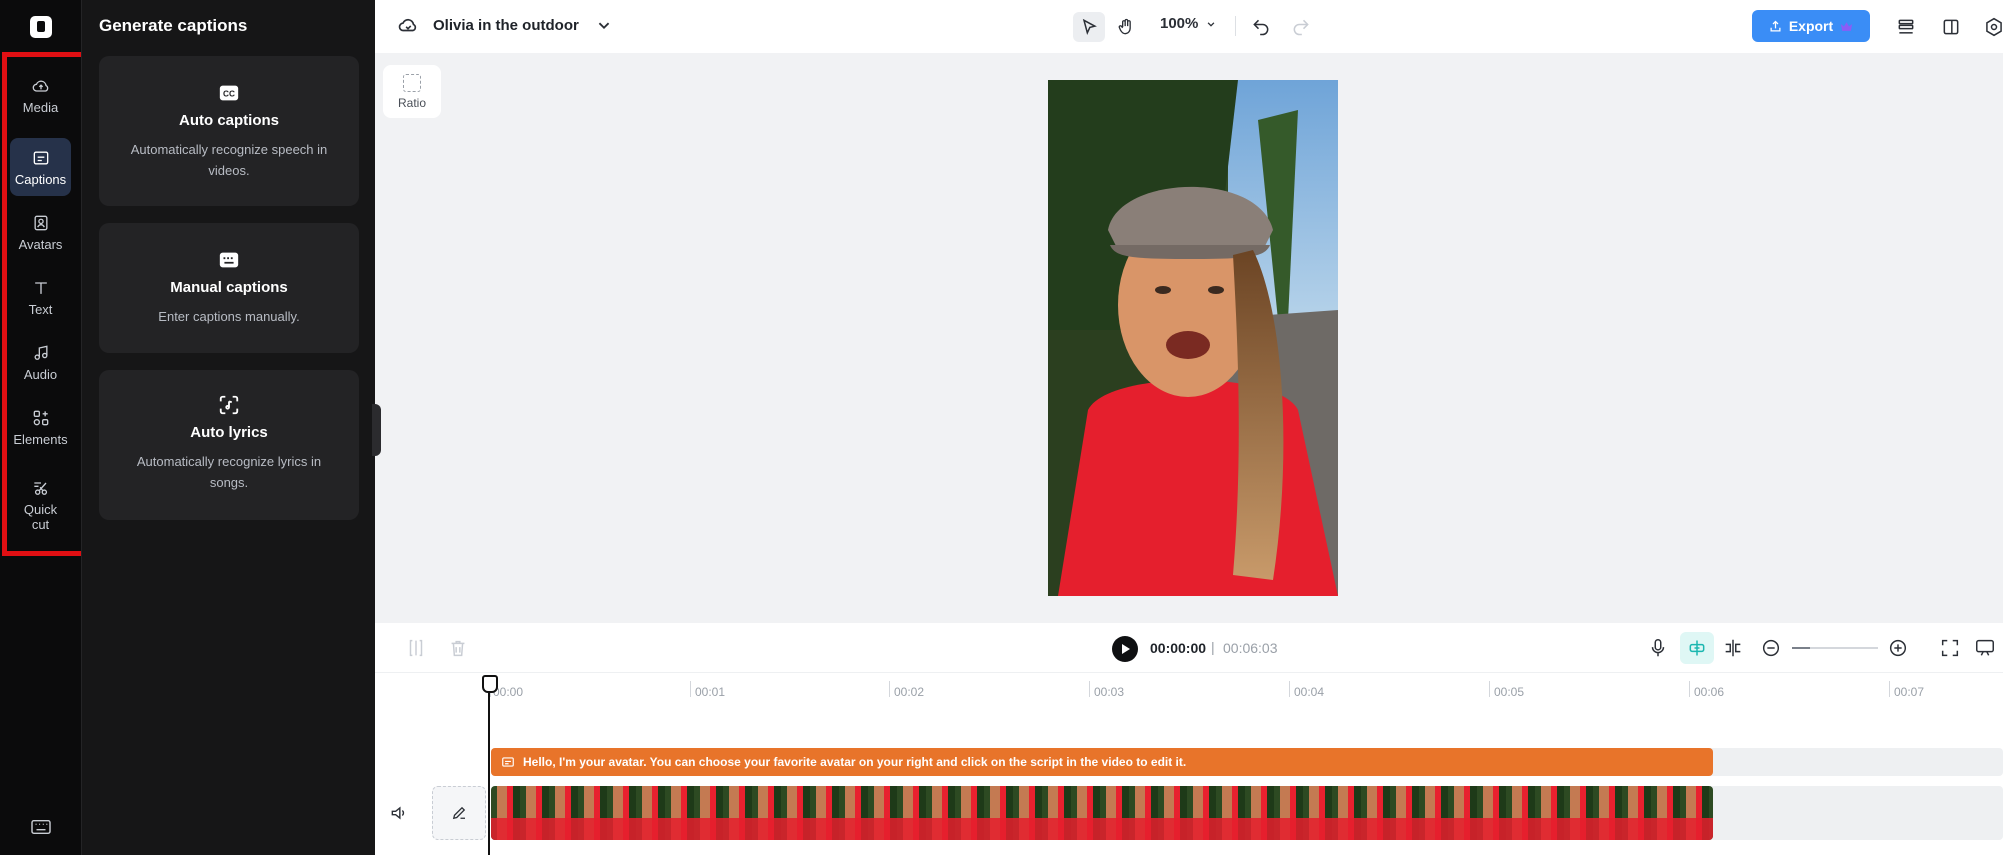 The height and width of the screenshot is (855, 2003). I want to click on tick-label: 00:01, so click(710, 692).